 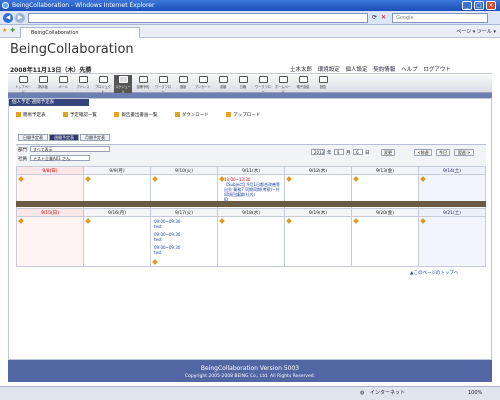 I want to click on link-confirm-list: 予定確認一覧, so click(x=79, y=115).